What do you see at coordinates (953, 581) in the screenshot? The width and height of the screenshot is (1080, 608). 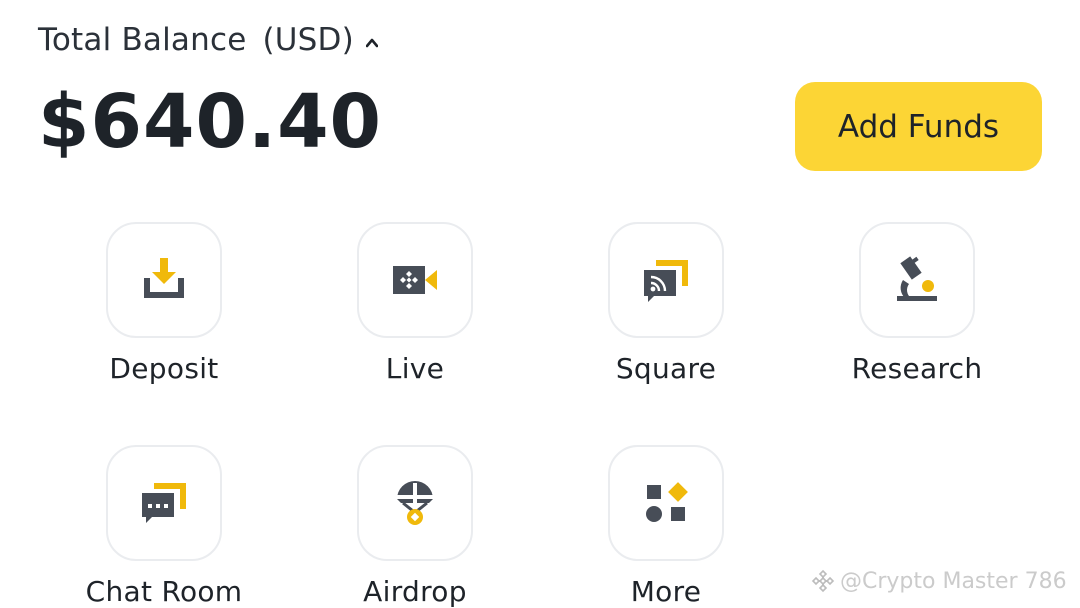 I see `watermark-text: @Crypto Master 786` at bounding box center [953, 581].